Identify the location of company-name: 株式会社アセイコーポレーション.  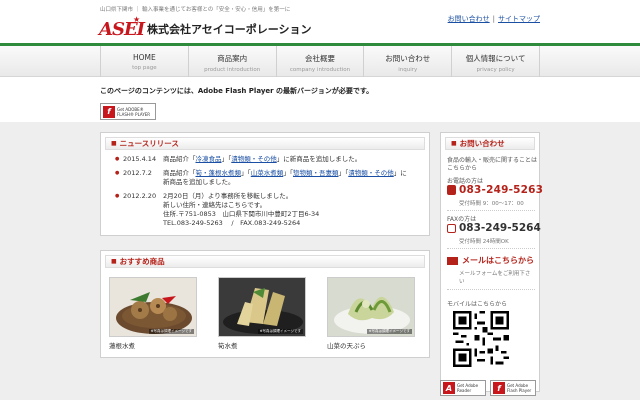
(229, 29).